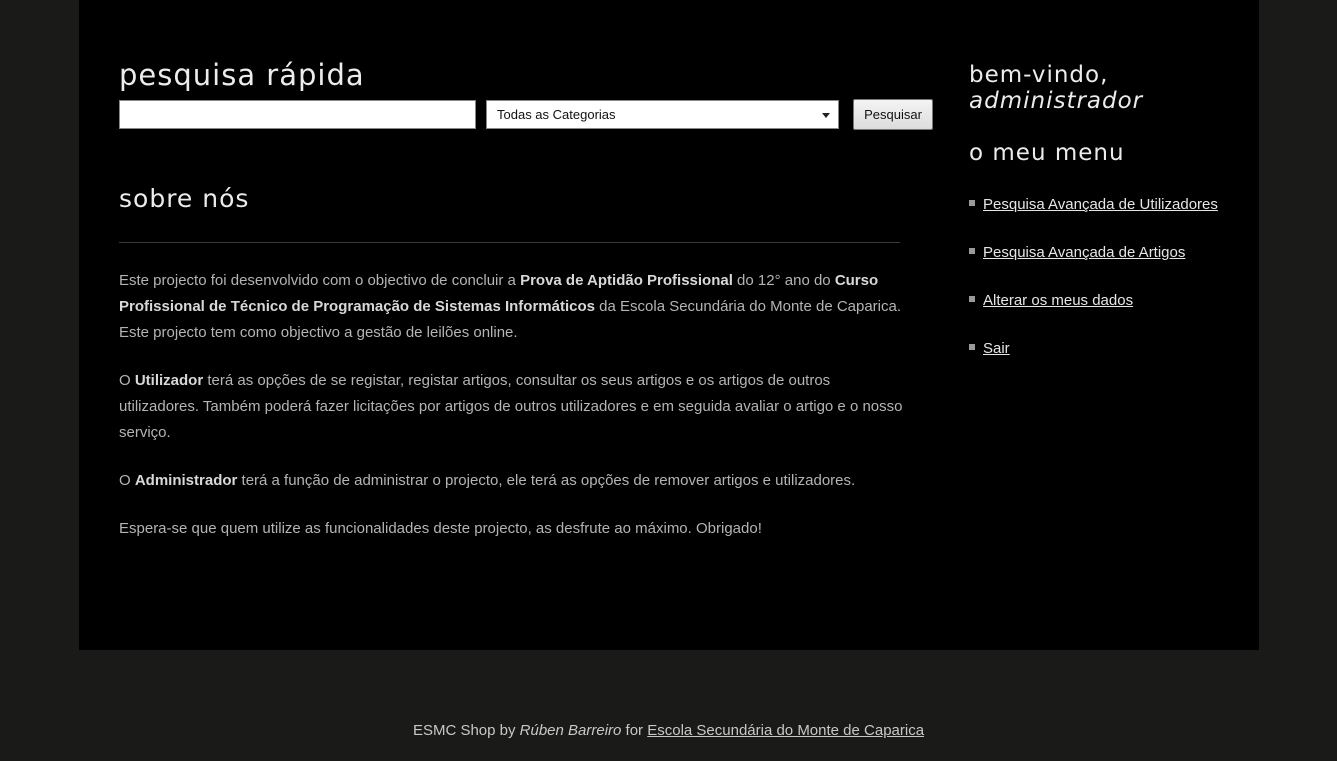 Image resolution: width=1337 pixels, height=761 pixels. Describe the element at coordinates (242, 75) in the screenshot. I see `search-title: pesquisa rápida` at that location.